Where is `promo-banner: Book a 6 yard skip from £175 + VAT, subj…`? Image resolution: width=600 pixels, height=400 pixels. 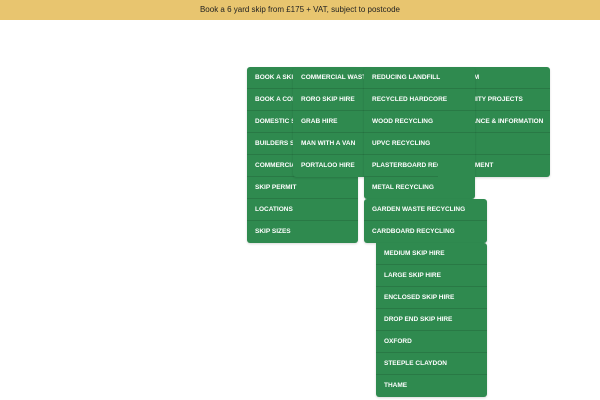 promo-banner: Book a 6 yard skip from £175 + VAT, subj… is located at coordinates (300, 10).